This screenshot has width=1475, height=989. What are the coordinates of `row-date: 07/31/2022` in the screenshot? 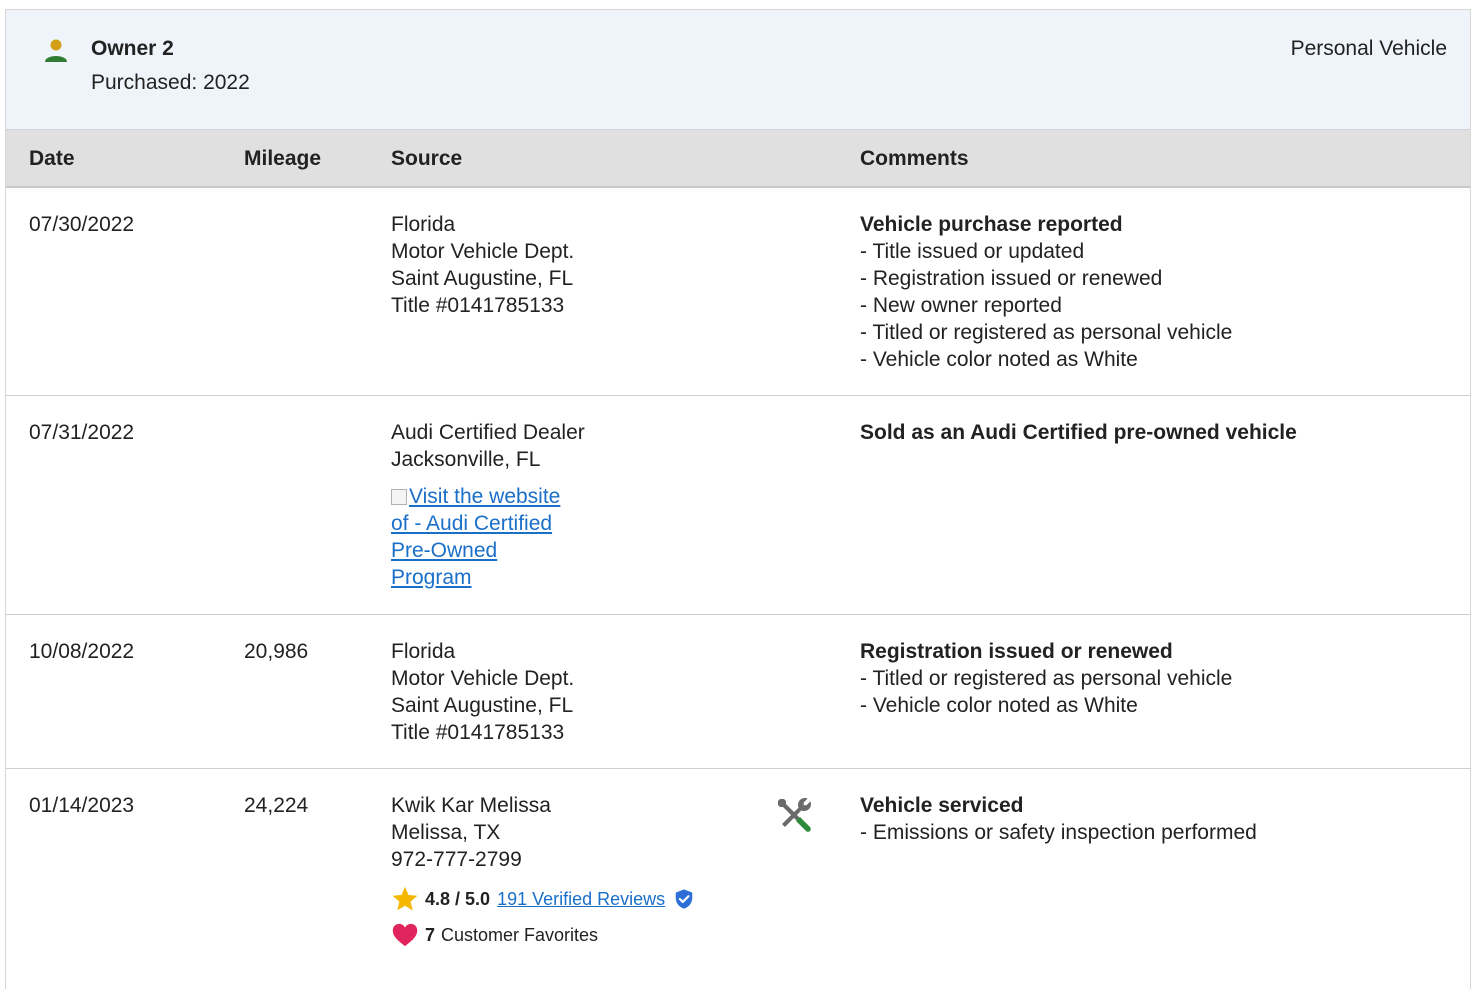 It's located at (82, 432).